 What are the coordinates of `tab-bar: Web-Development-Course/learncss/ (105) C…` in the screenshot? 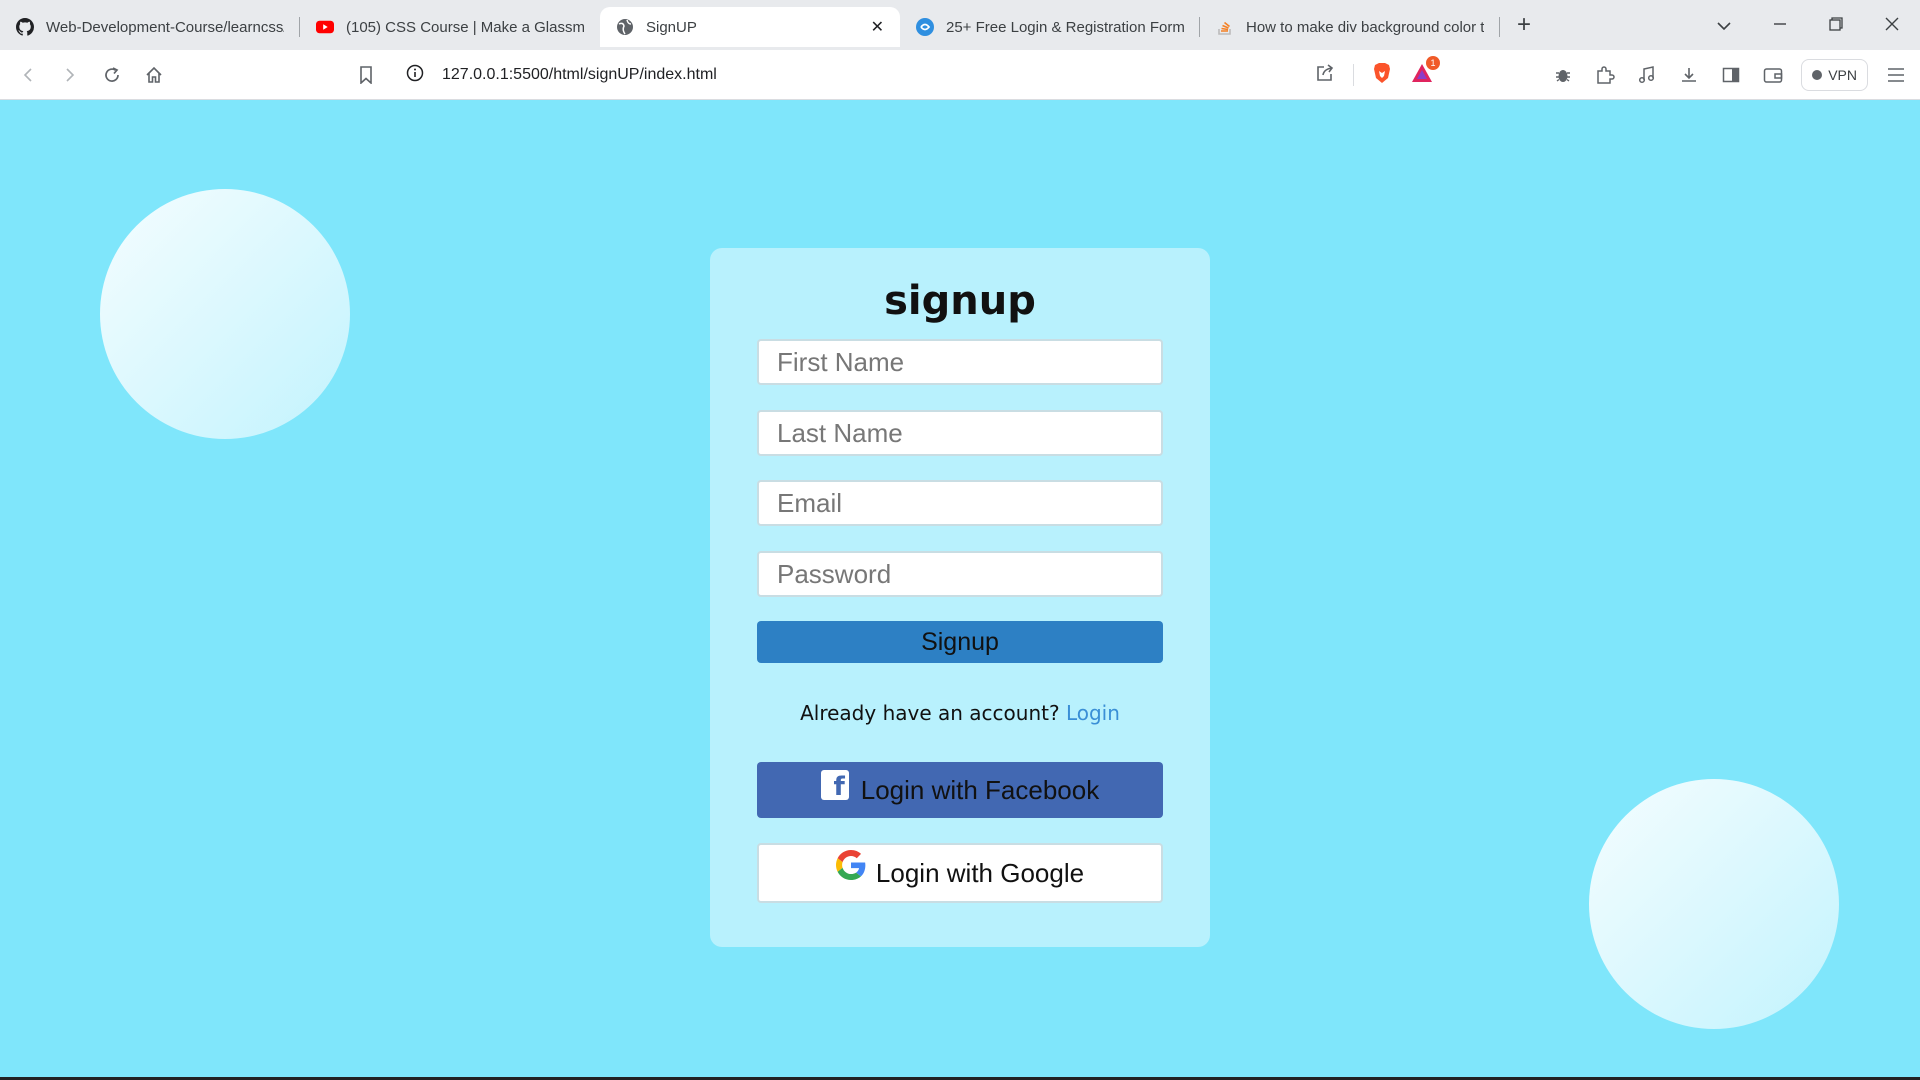 It's located at (960, 25).